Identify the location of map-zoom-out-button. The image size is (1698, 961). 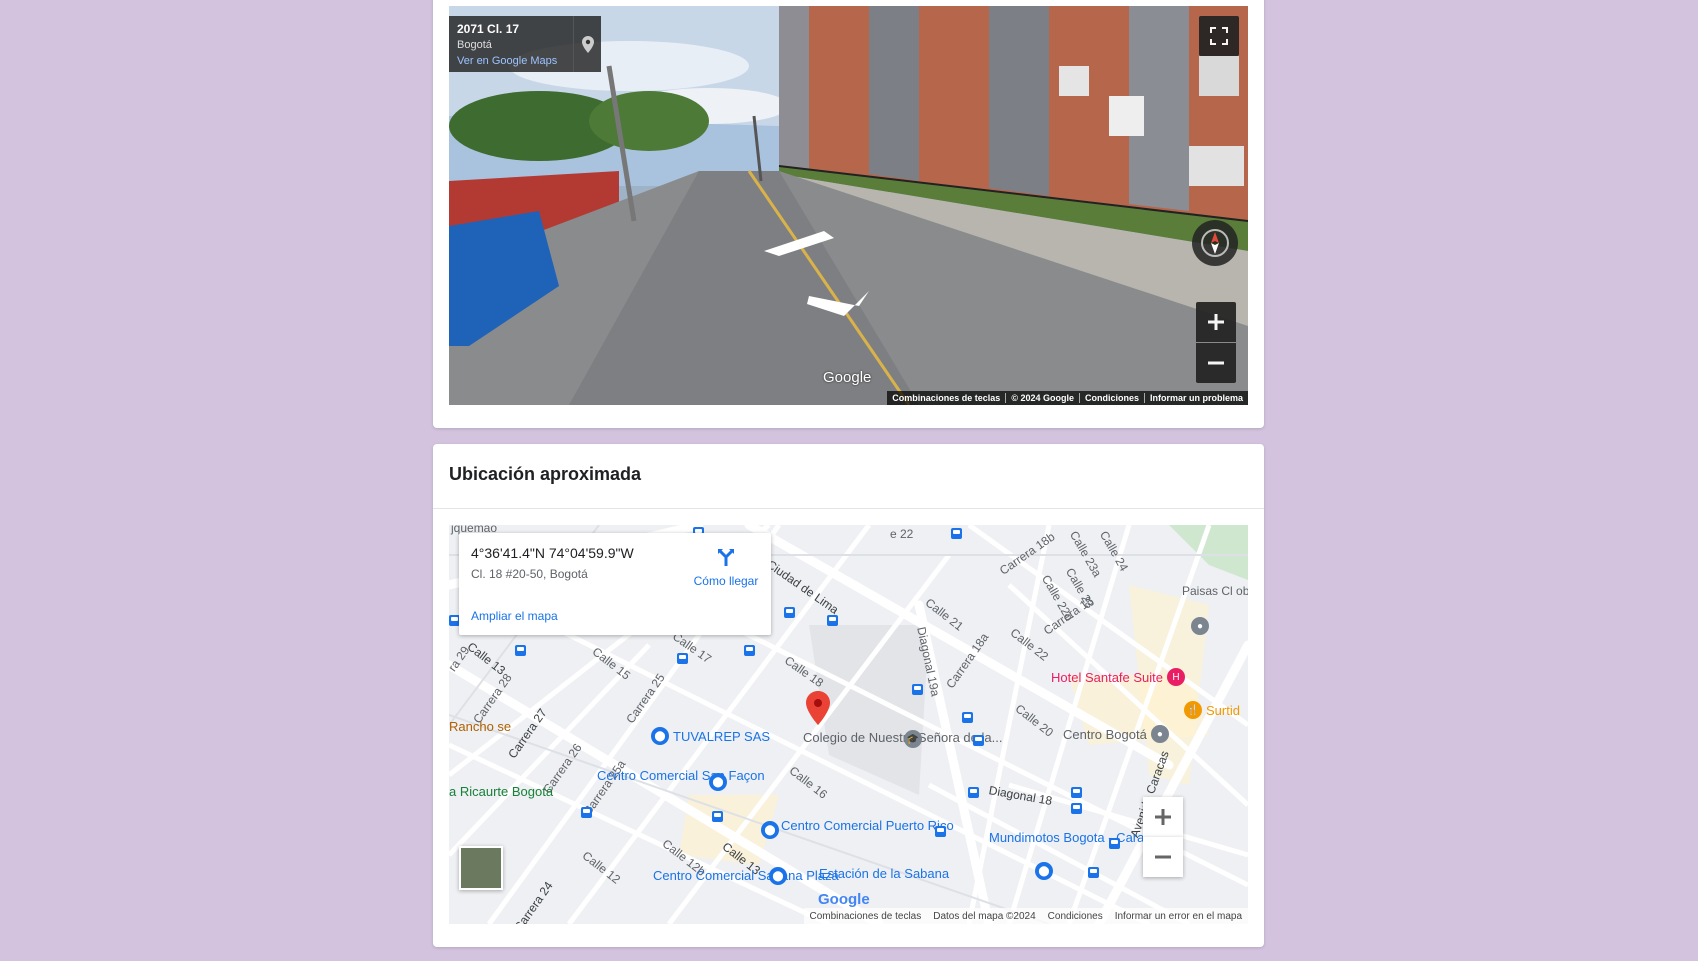
(1163, 857).